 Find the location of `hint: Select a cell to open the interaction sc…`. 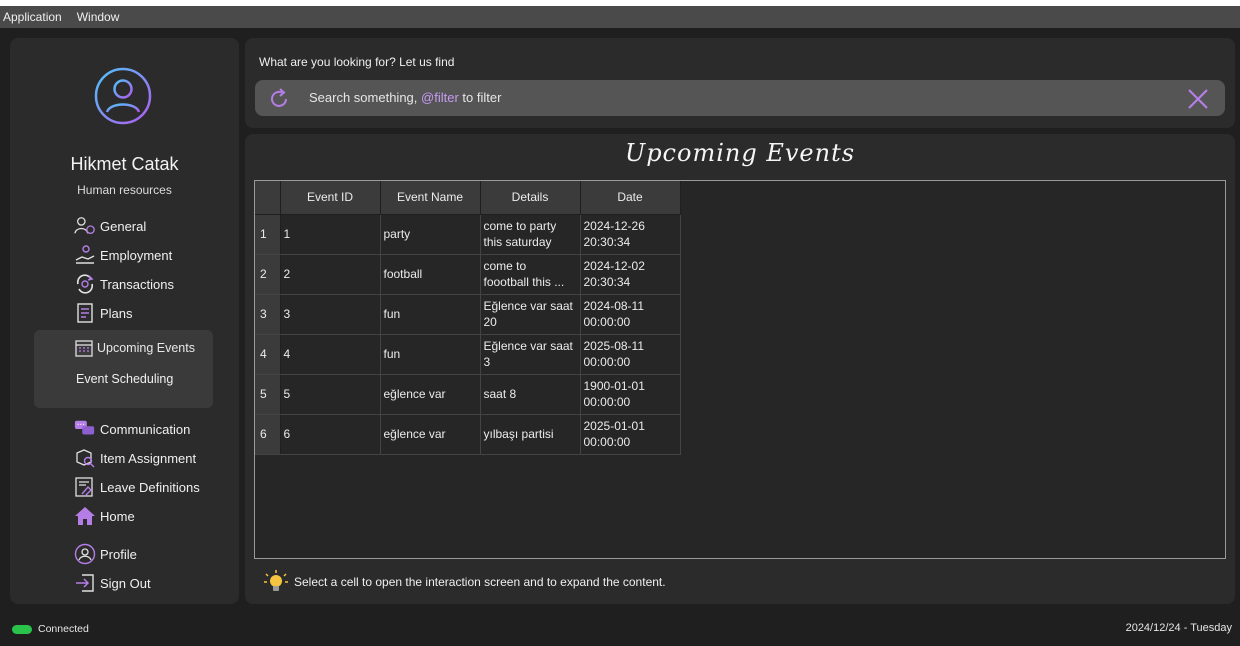

hint: Select a cell to open the interaction sc… is located at coordinates (464, 582).